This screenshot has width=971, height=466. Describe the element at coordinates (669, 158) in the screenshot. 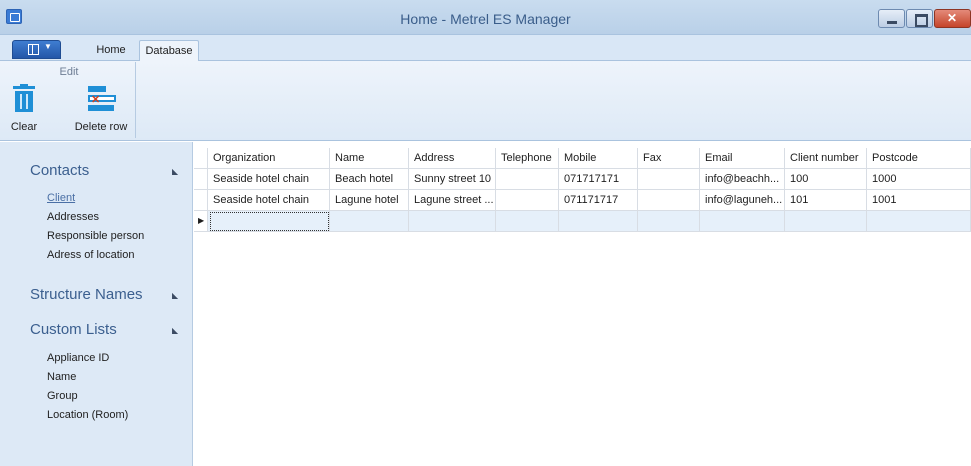

I see `column-header-fax: Fax` at that location.